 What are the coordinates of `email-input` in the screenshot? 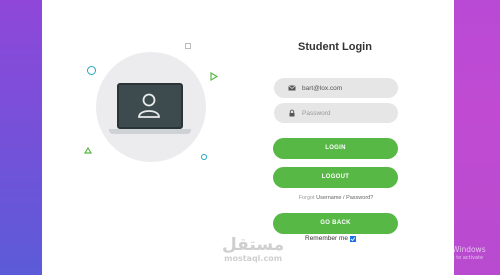 It's located at (347, 88).